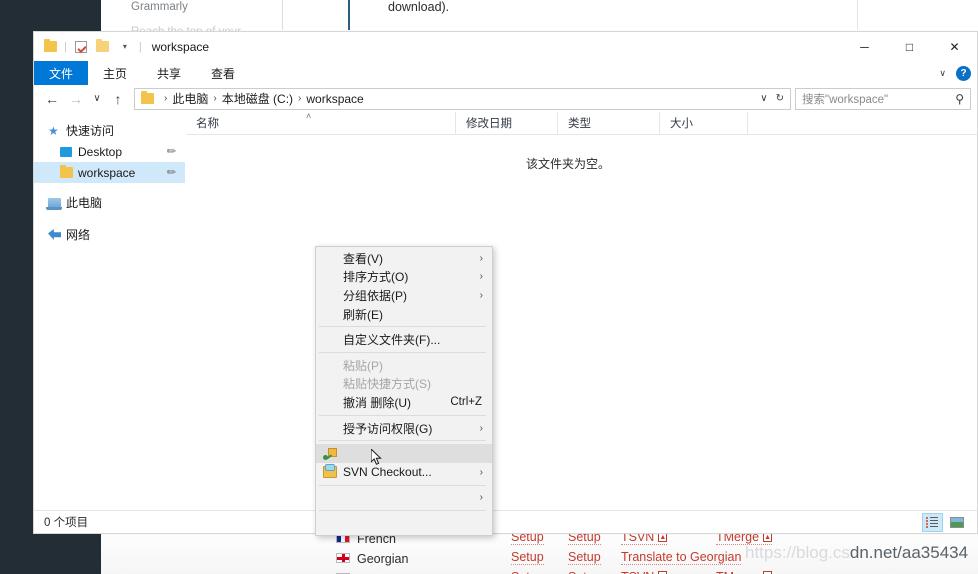  What do you see at coordinates (954, 46) in the screenshot?
I see `close-button: ✕` at bounding box center [954, 46].